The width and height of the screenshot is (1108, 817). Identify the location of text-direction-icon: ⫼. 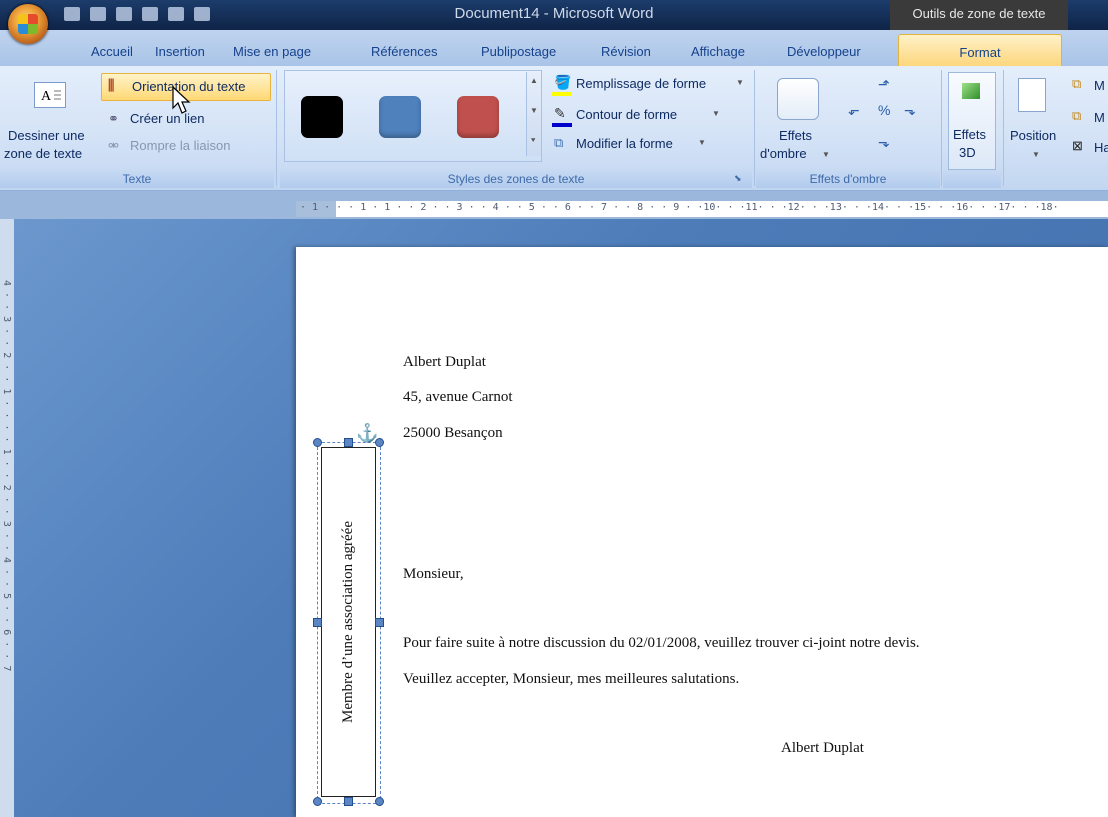
(111, 85).